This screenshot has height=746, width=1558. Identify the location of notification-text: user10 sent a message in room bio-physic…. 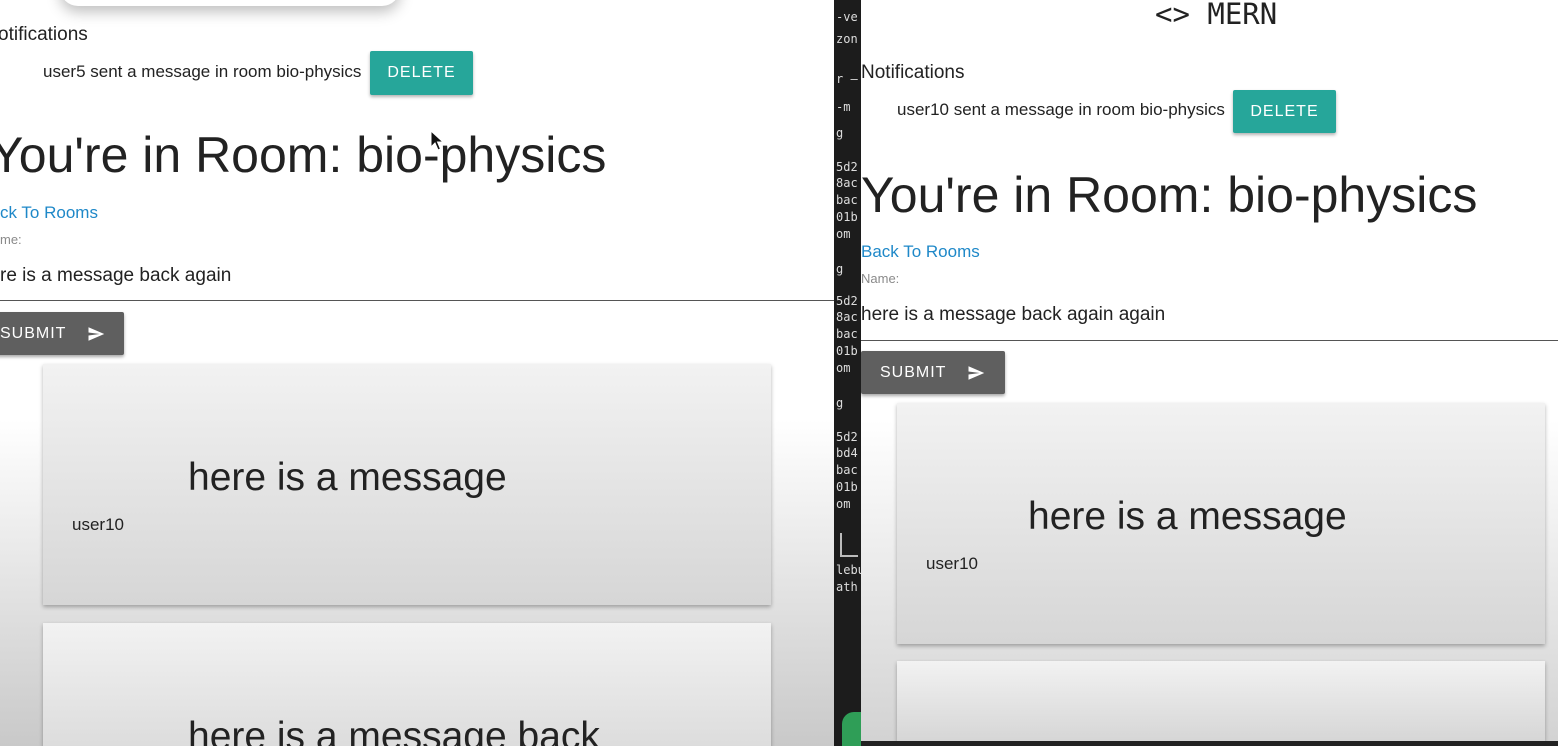
(1061, 109).